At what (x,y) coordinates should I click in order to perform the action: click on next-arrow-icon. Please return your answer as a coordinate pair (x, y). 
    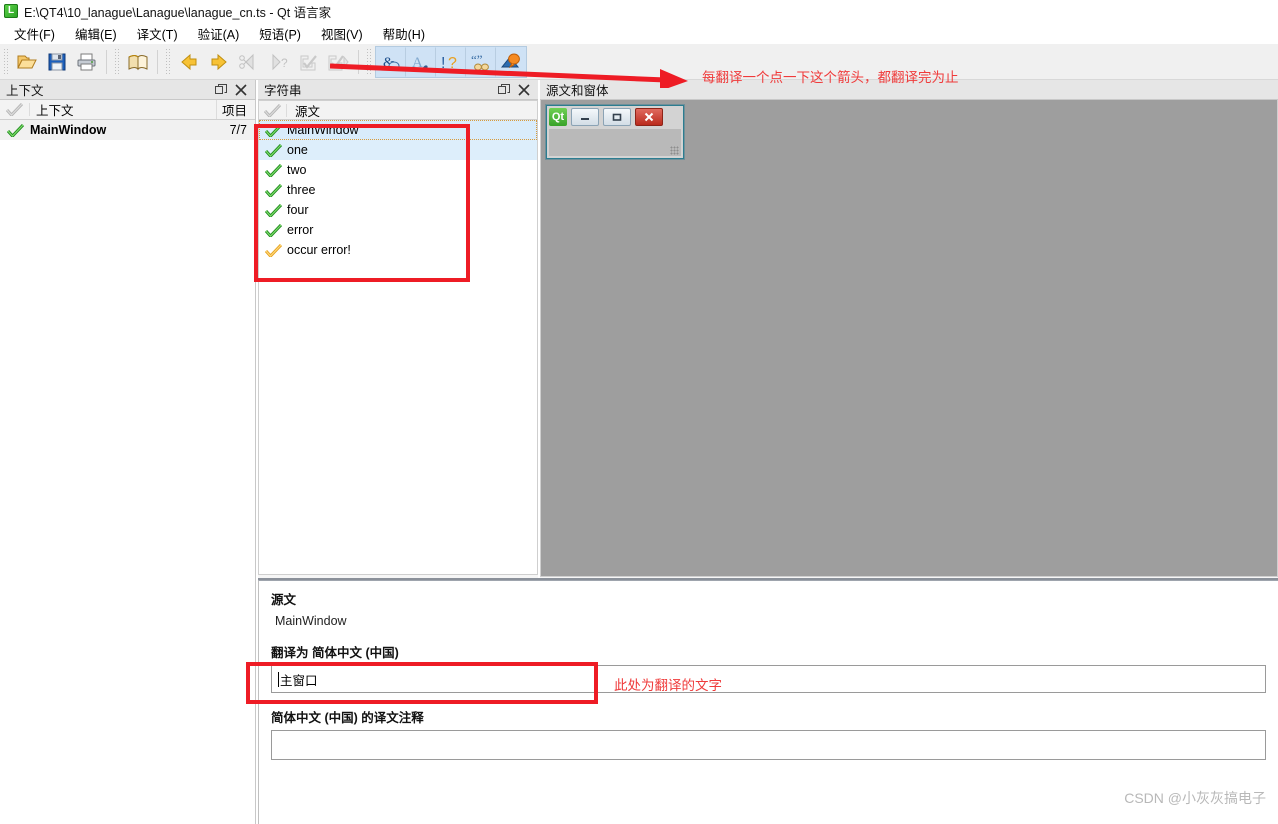
    Looking at the image, I should click on (219, 62).